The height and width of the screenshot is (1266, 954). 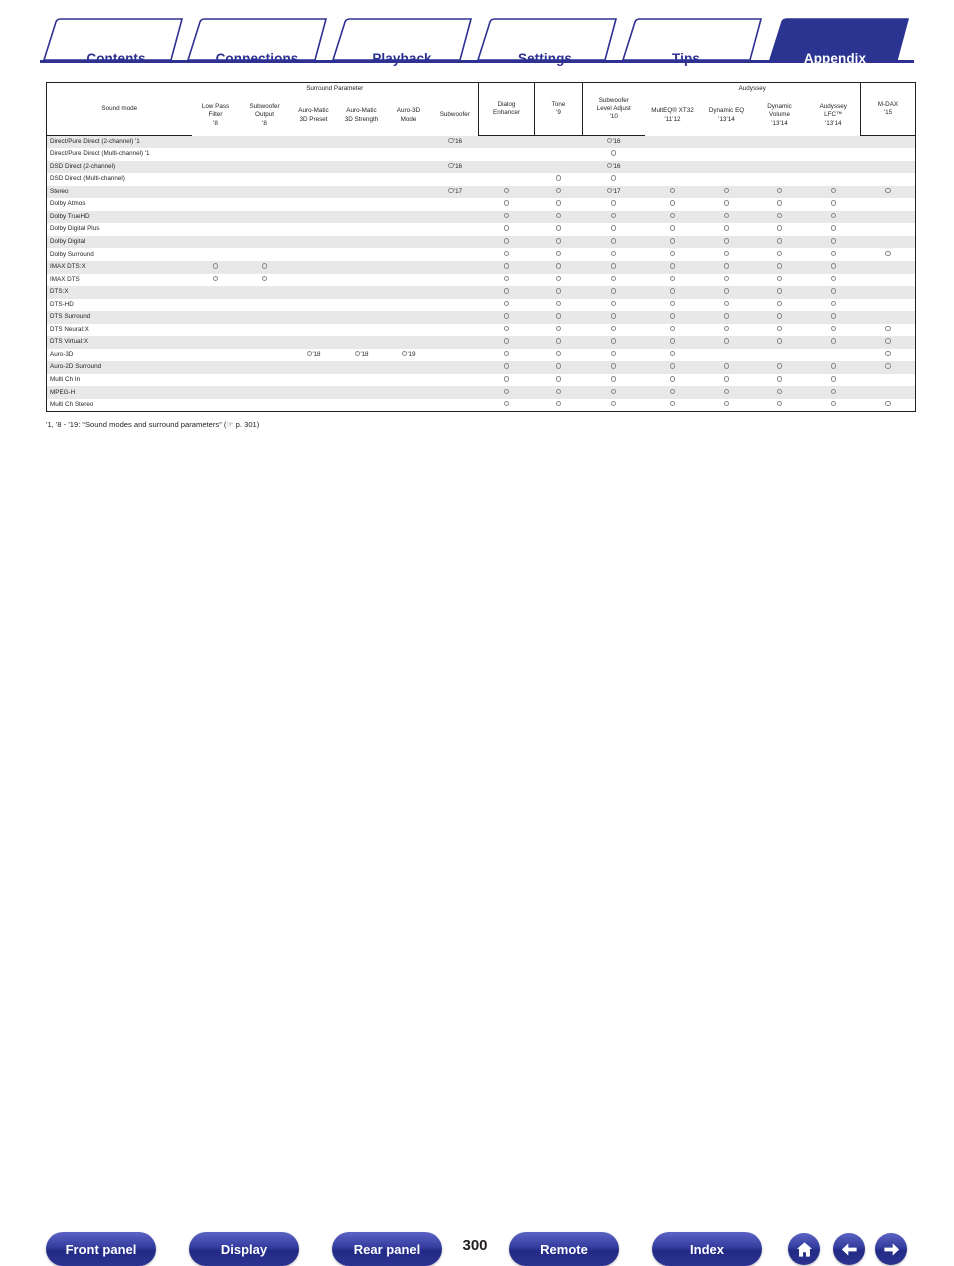 I want to click on table-row: Dolby Atmos, so click(x=481, y=204).